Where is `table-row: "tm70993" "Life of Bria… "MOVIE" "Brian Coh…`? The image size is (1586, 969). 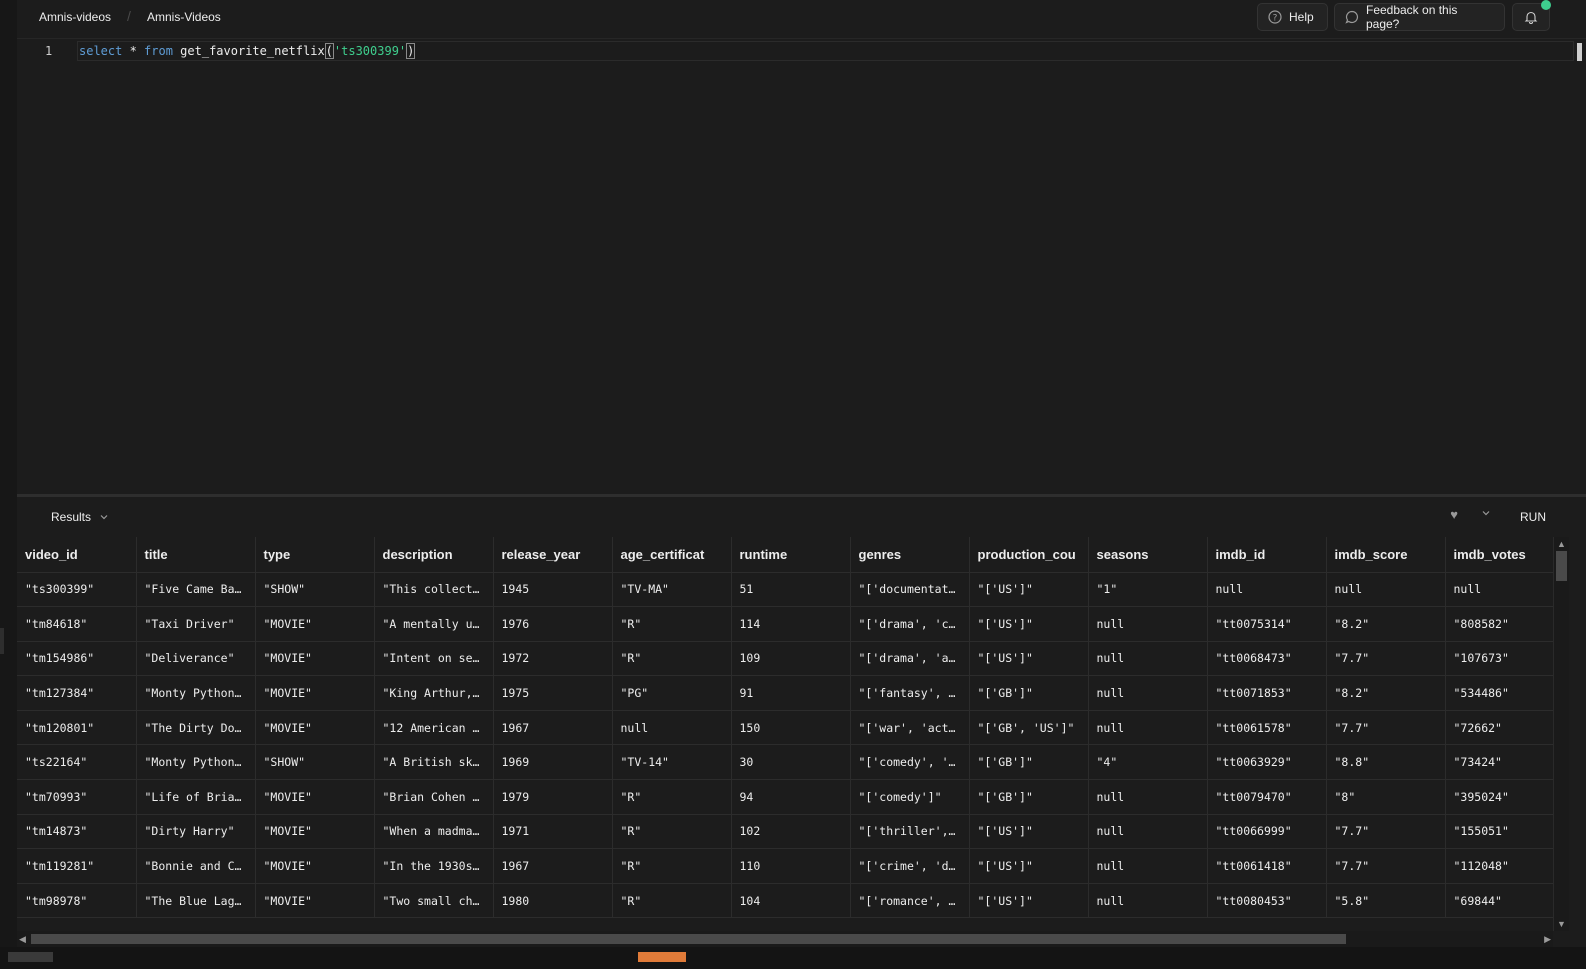 table-row: "tm70993" "Life of Bria… "MOVIE" "Brian Coh… is located at coordinates (785, 797).